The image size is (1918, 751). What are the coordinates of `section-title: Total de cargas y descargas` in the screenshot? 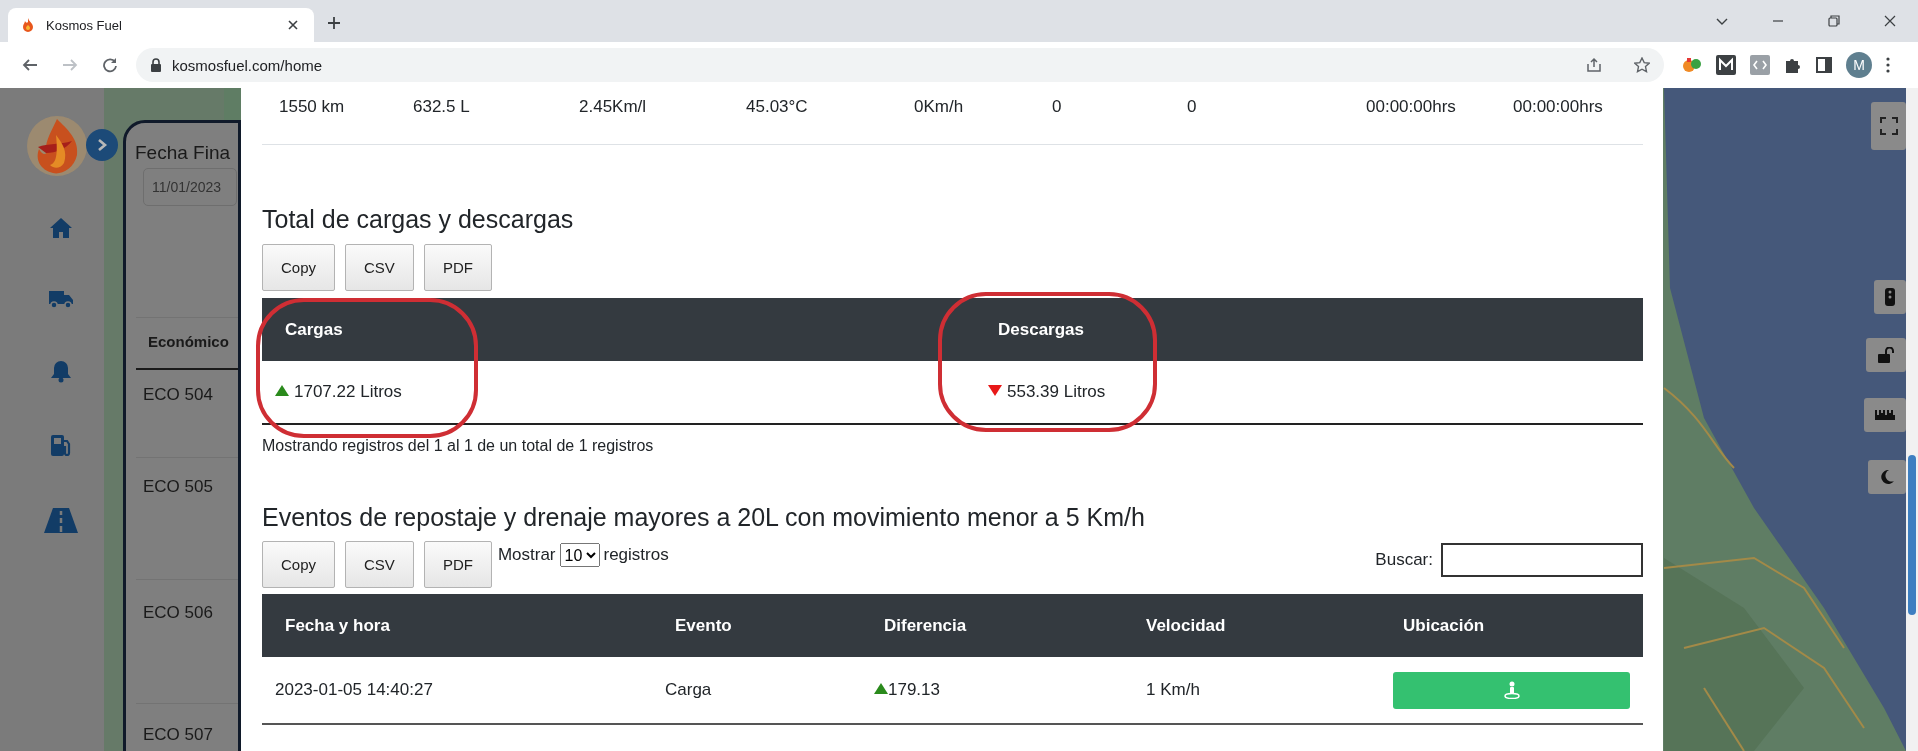 It's located at (418, 219).